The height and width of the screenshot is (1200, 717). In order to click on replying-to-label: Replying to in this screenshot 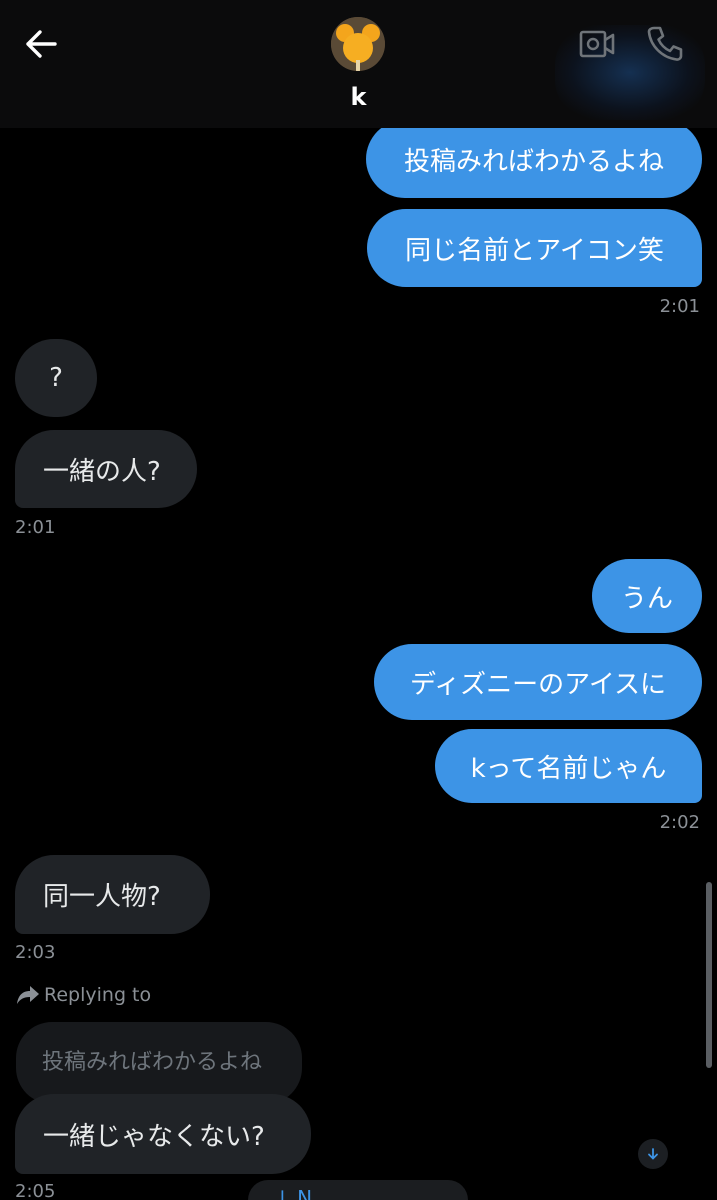, I will do `click(83, 995)`.